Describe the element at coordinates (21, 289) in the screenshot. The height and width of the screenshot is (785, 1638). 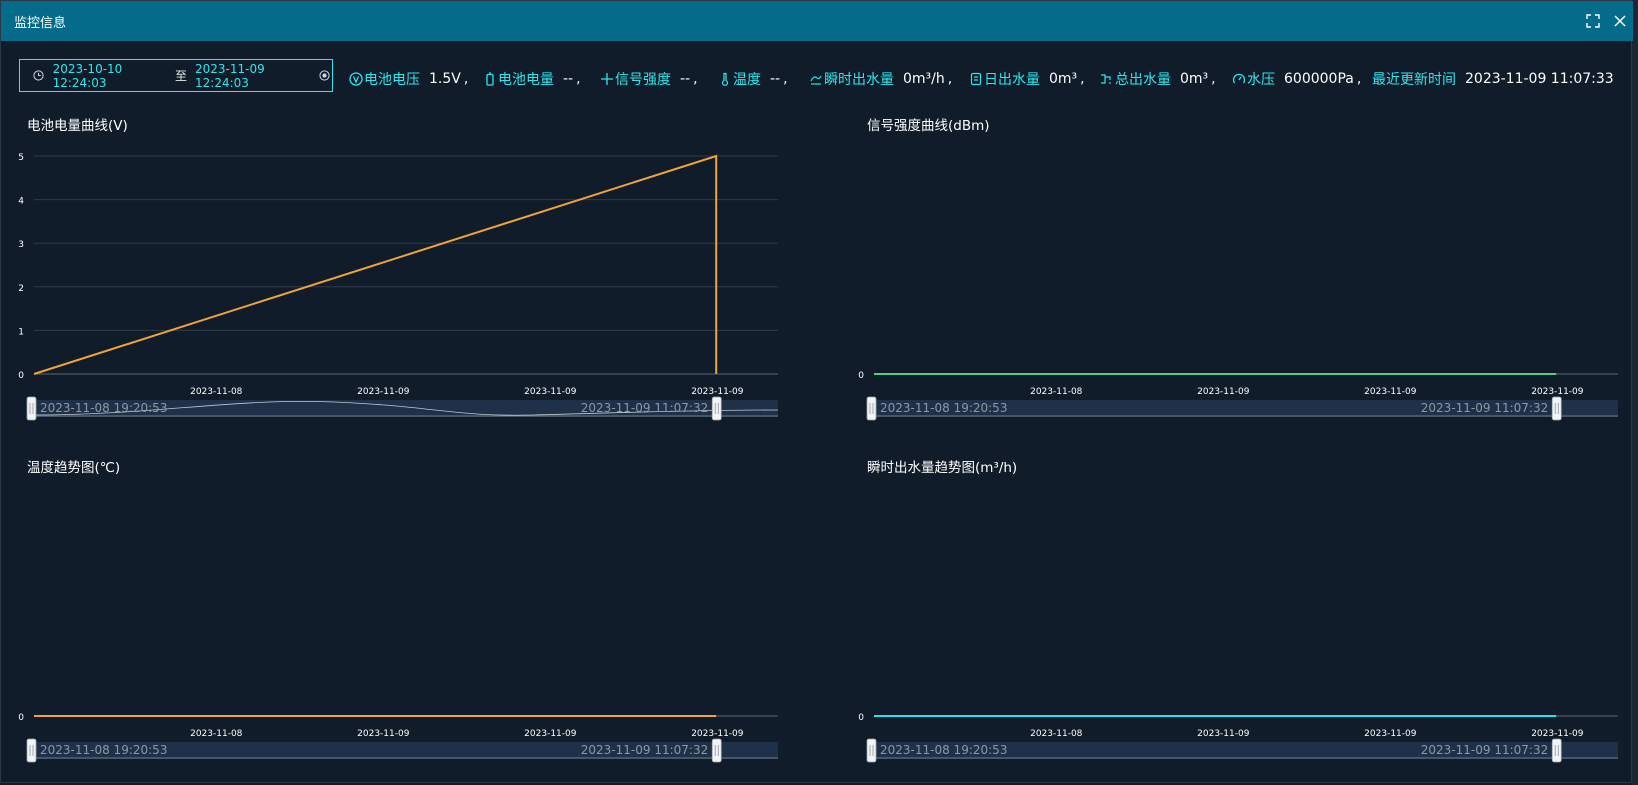
I see `y-tick-label: 2` at that location.